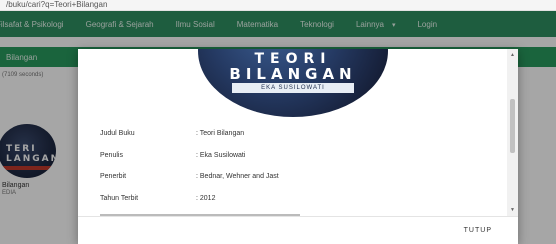 Image resolution: width=556 pixels, height=244 pixels. What do you see at coordinates (298, 230) in the screenshot?
I see `modal-footer: TUTUP` at bounding box center [298, 230].